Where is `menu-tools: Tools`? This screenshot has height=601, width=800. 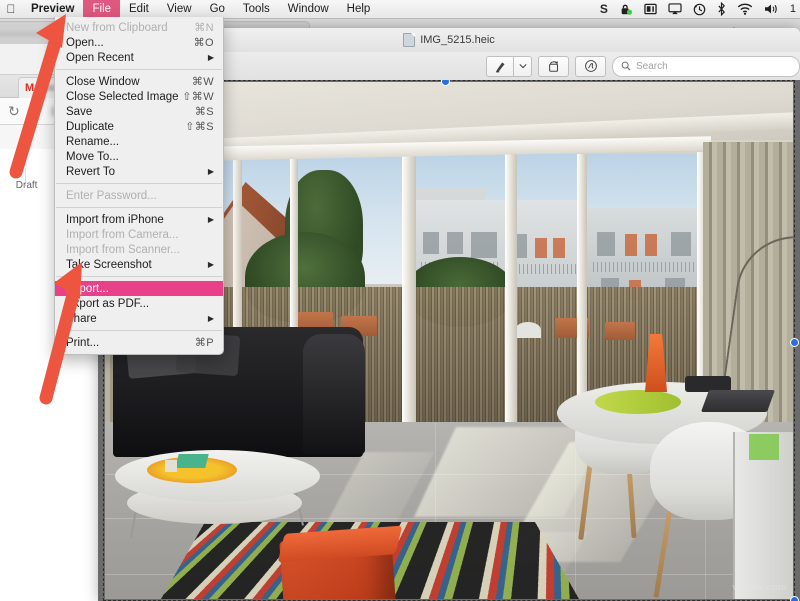
menu-tools: Tools is located at coordinates (256, 9).